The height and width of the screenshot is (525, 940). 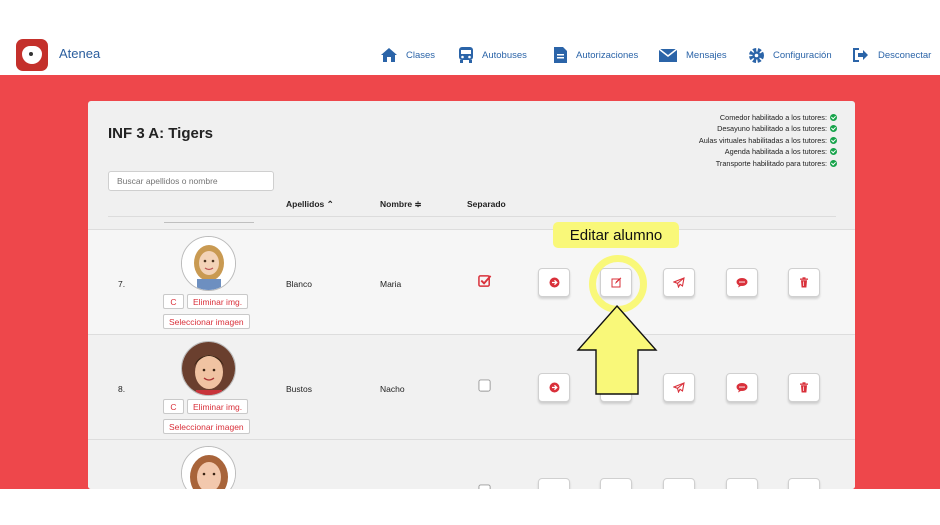 What do you see at coordinates (768, 117) in the screenshot?
I see `status-comedor: Comedor habilitado a los tutores:` at bounding box center [768, 117].